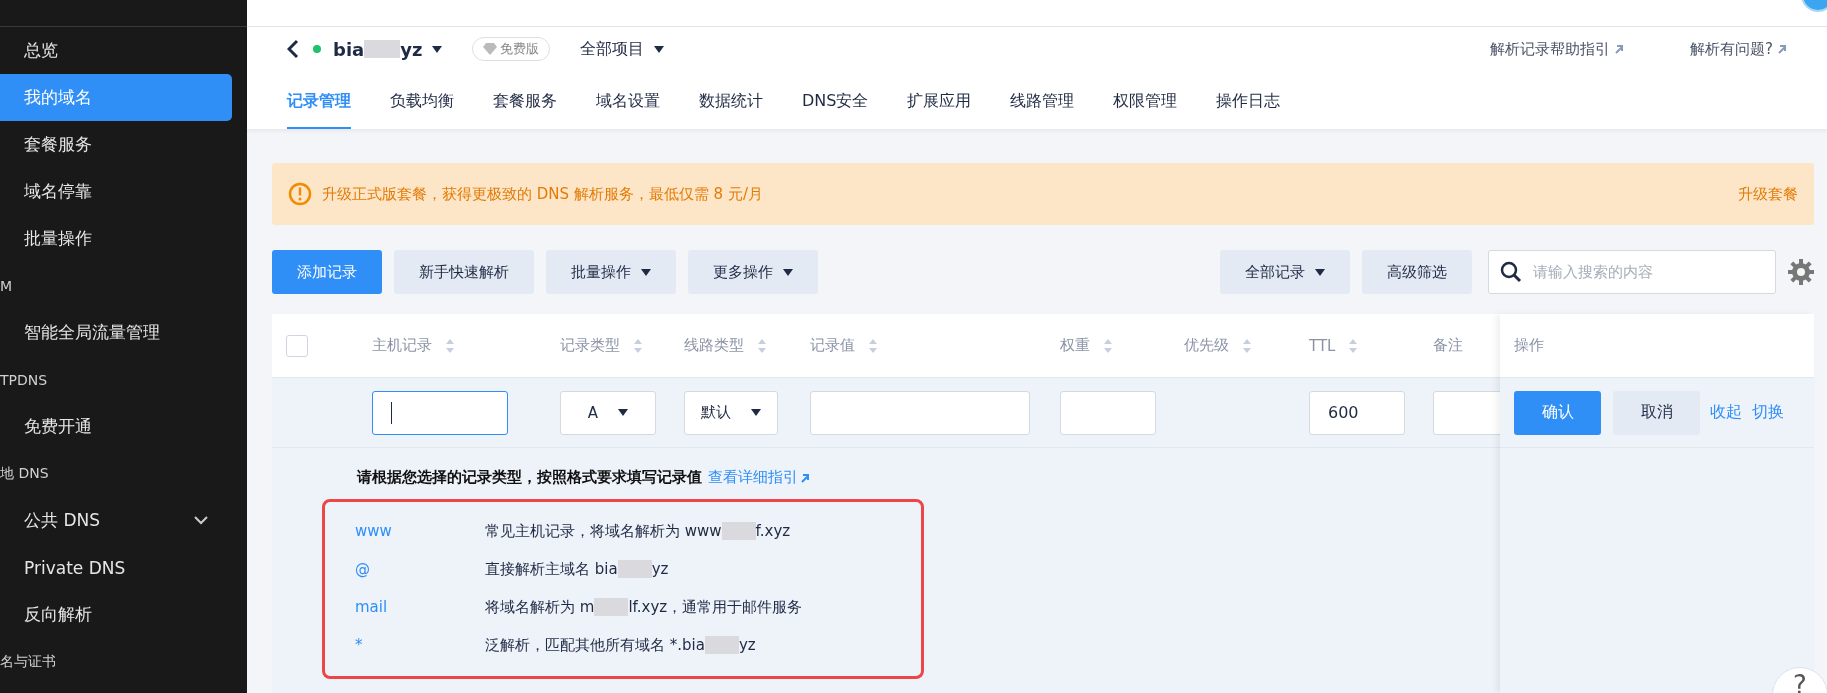 Image resolution: width=1827 pixels, height=693 pixels. I want to click on example-description: 泛解析，匹配其他所有域名 *.bia yz, so click(620, 645).